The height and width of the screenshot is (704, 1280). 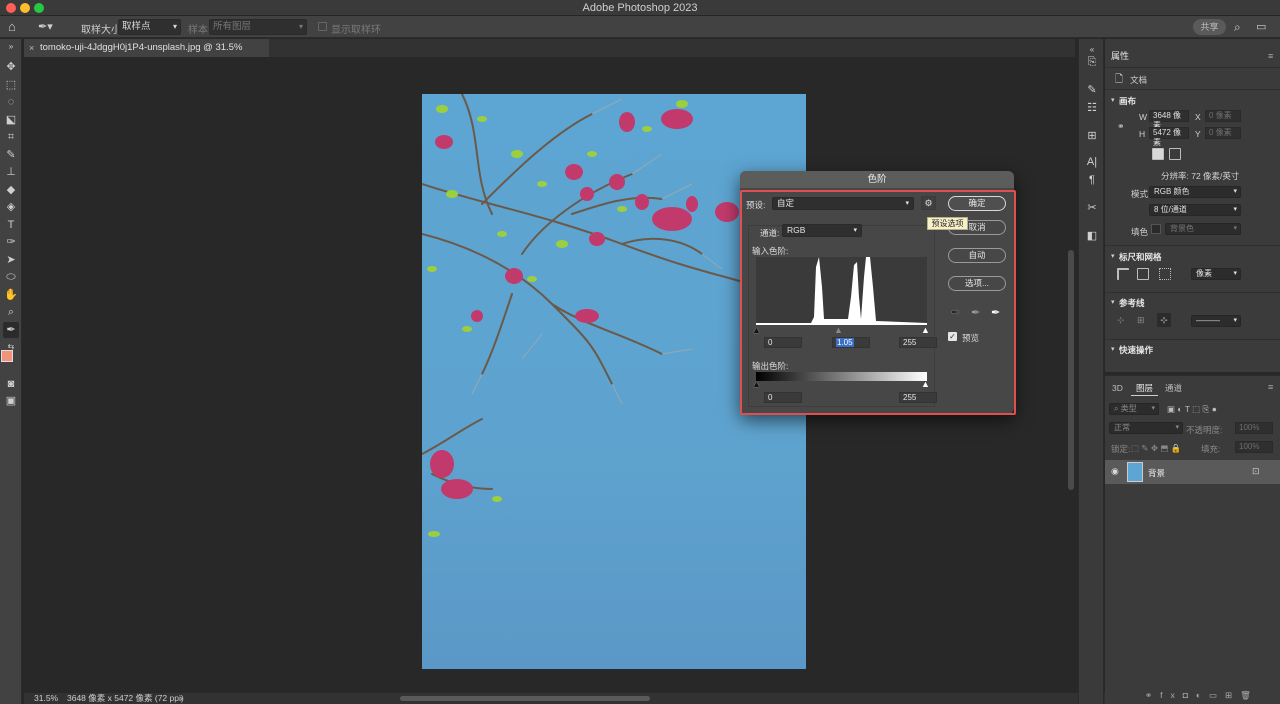 What do you see at coordinates (1092, 108) in the screenshot?
I see `adjustments-icon: ☷` at bounding box center [1092, 108].